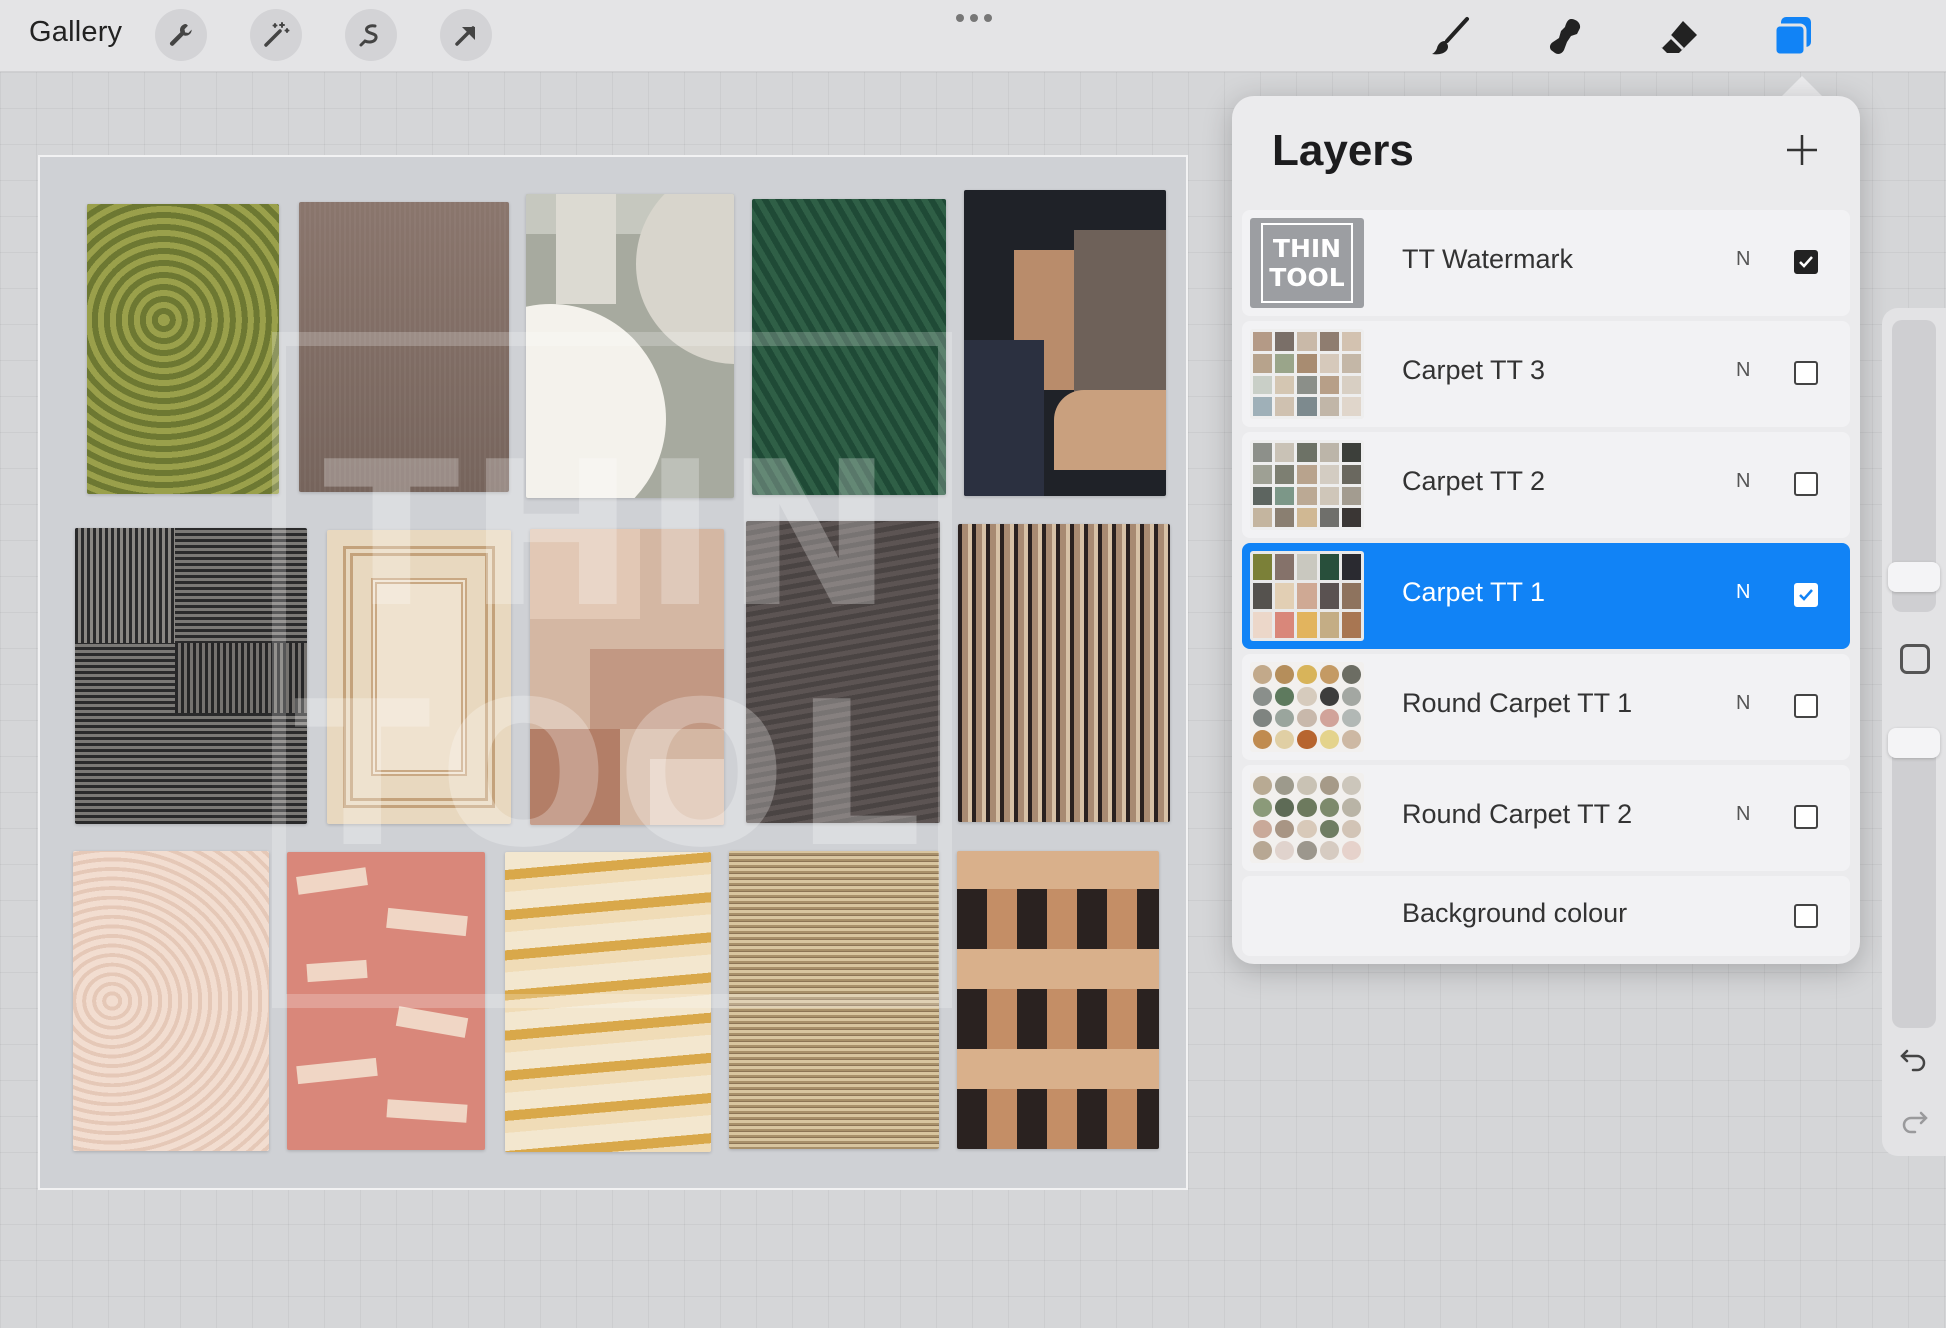  I want to click on layer-row-tt-watermark: THIN TOOL TT Watermark N, so click(1546, 263).